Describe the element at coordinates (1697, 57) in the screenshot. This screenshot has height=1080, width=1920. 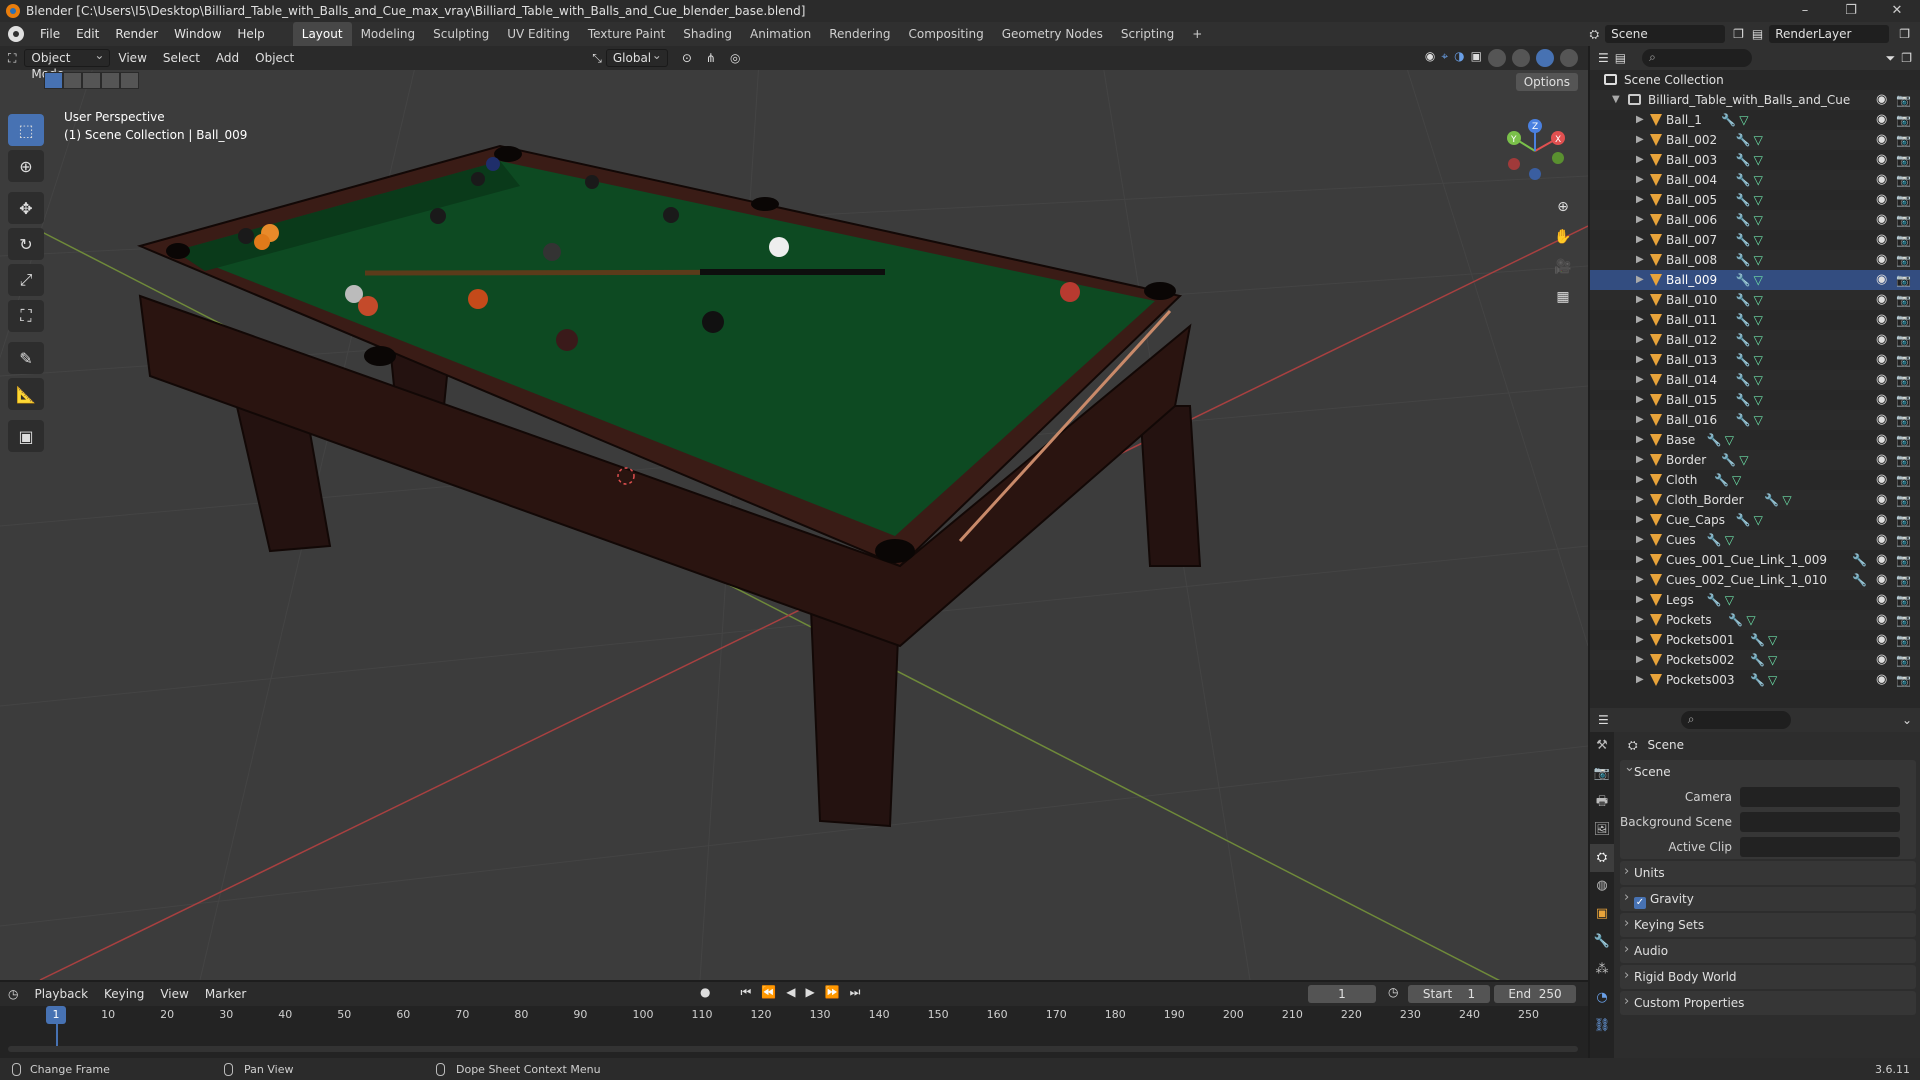
I see `outliner-search-input` at that location.